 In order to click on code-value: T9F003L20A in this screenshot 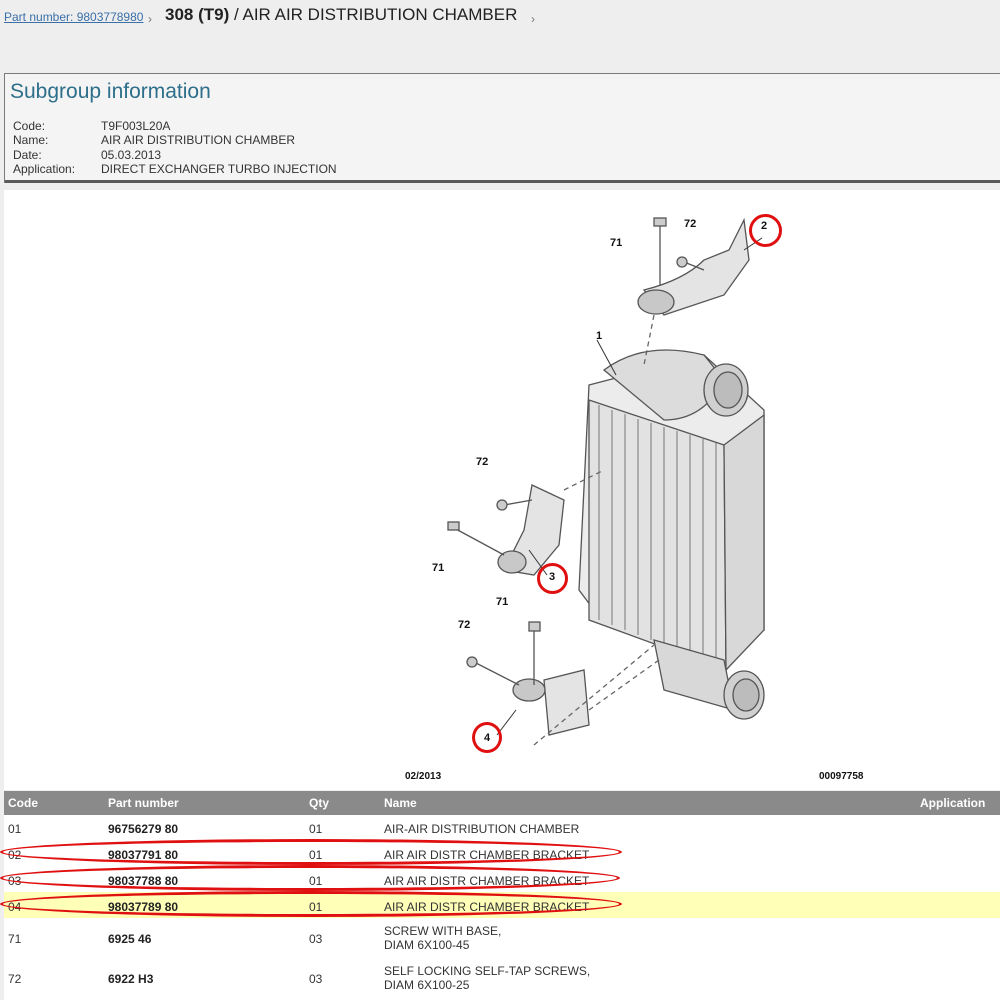, I will do `click(136, 126)`.